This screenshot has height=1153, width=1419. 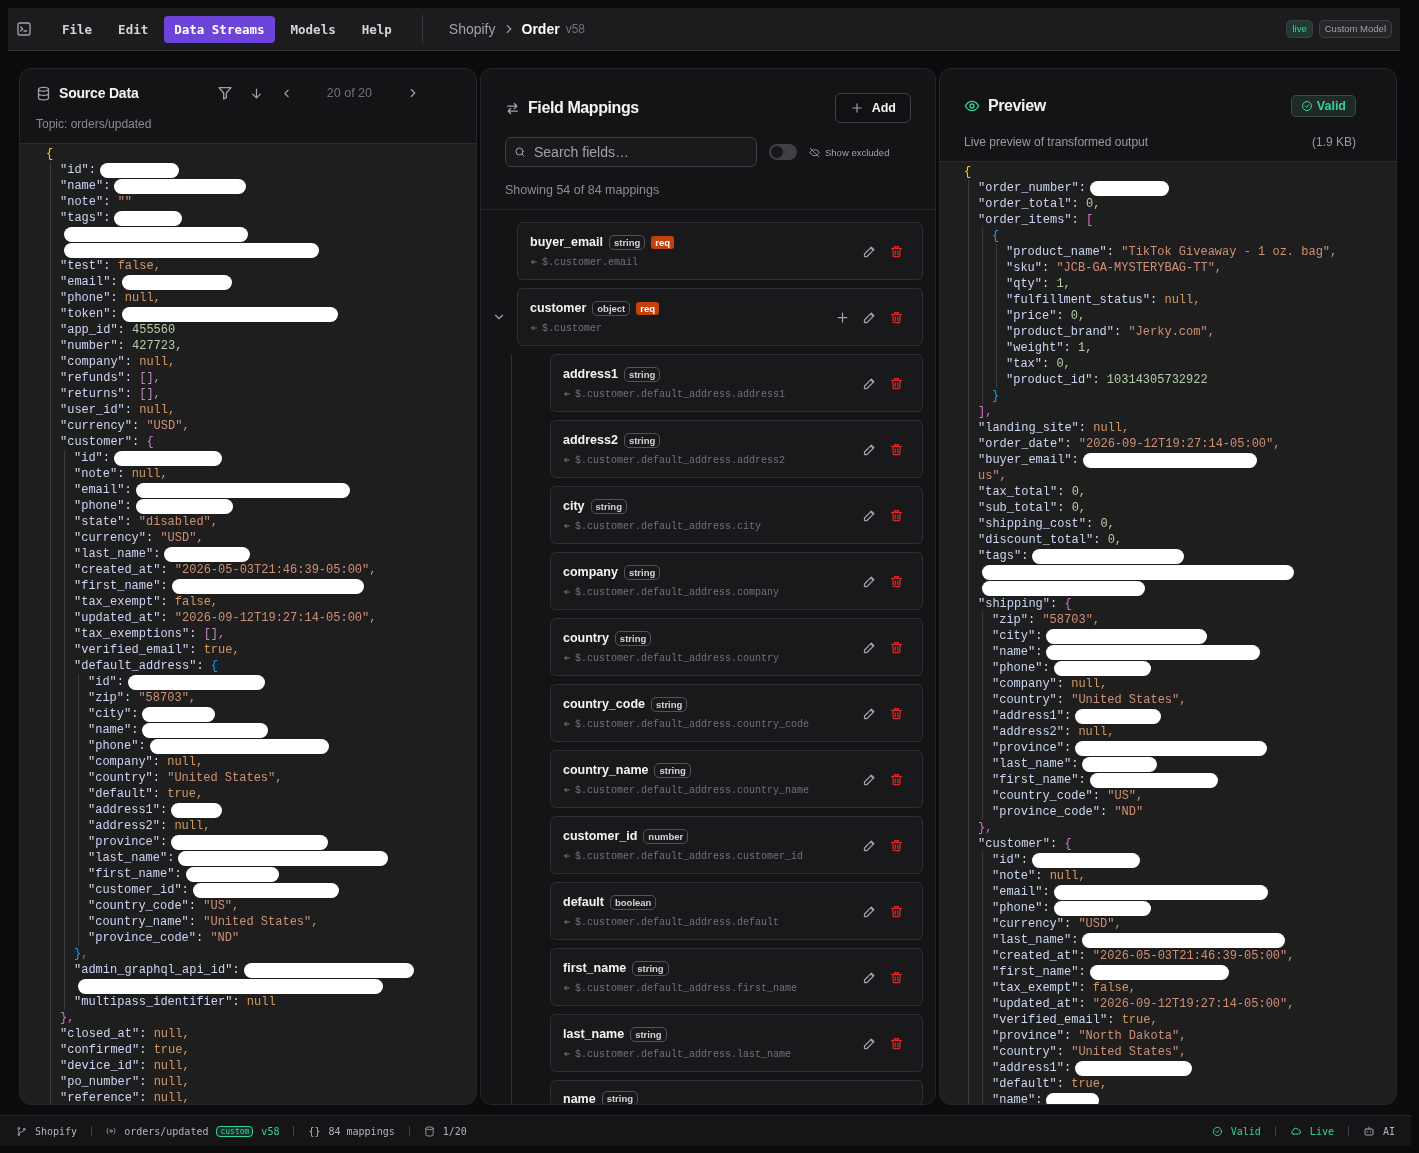 What do you see at coordinates (677, 592) in the screenshot?
I see `source-path: $.customer.default_address.company` at bounding box center [677, 592].